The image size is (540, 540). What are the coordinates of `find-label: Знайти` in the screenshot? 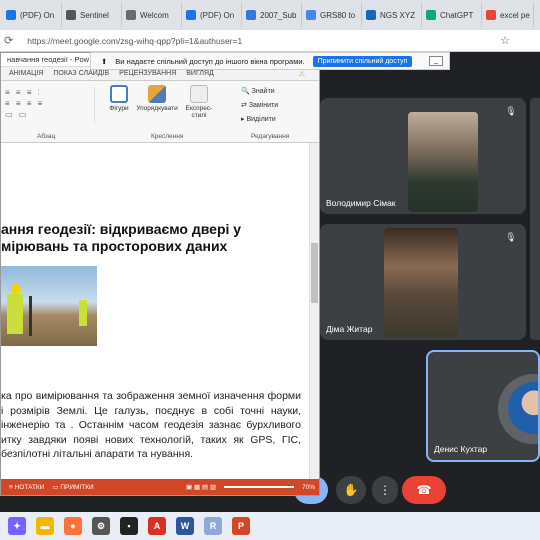 It's located at (263, 91).